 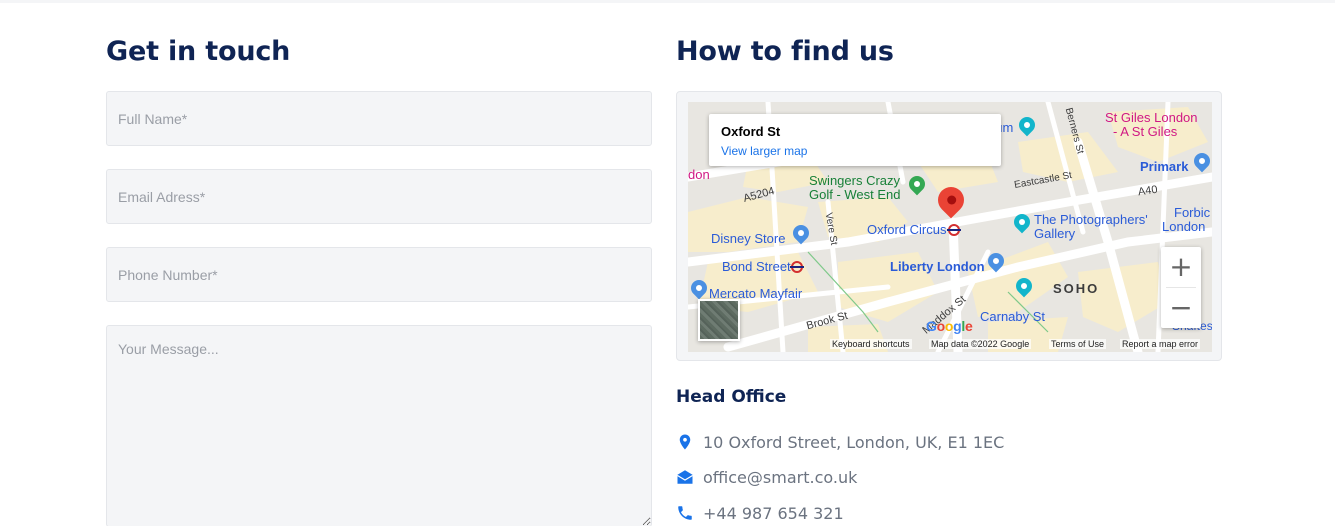 What do you see at coordinates (685, 477) in the screenshot?
I see `envelope-icon` at bounding box center [685, 477].